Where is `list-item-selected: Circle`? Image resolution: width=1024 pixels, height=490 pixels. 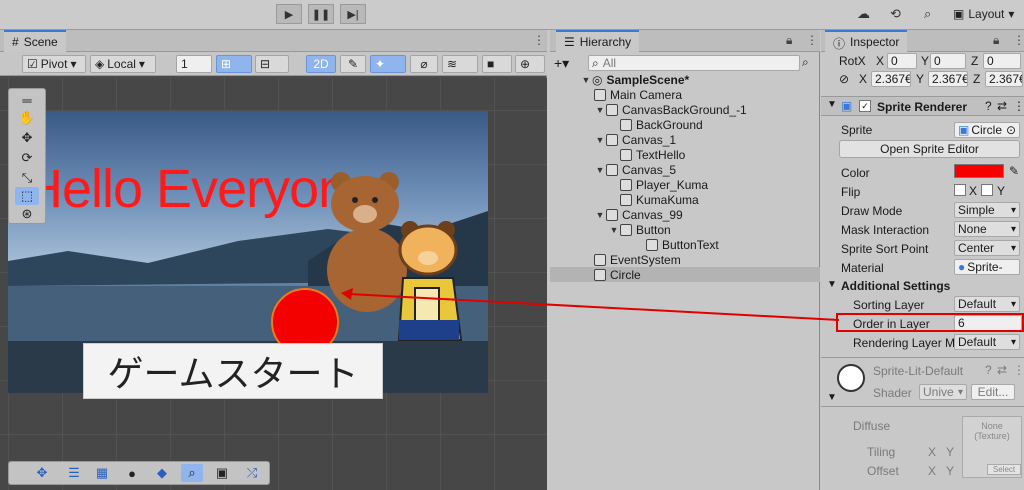 list-item-selected: Circle is located at coordinates (685, 274).